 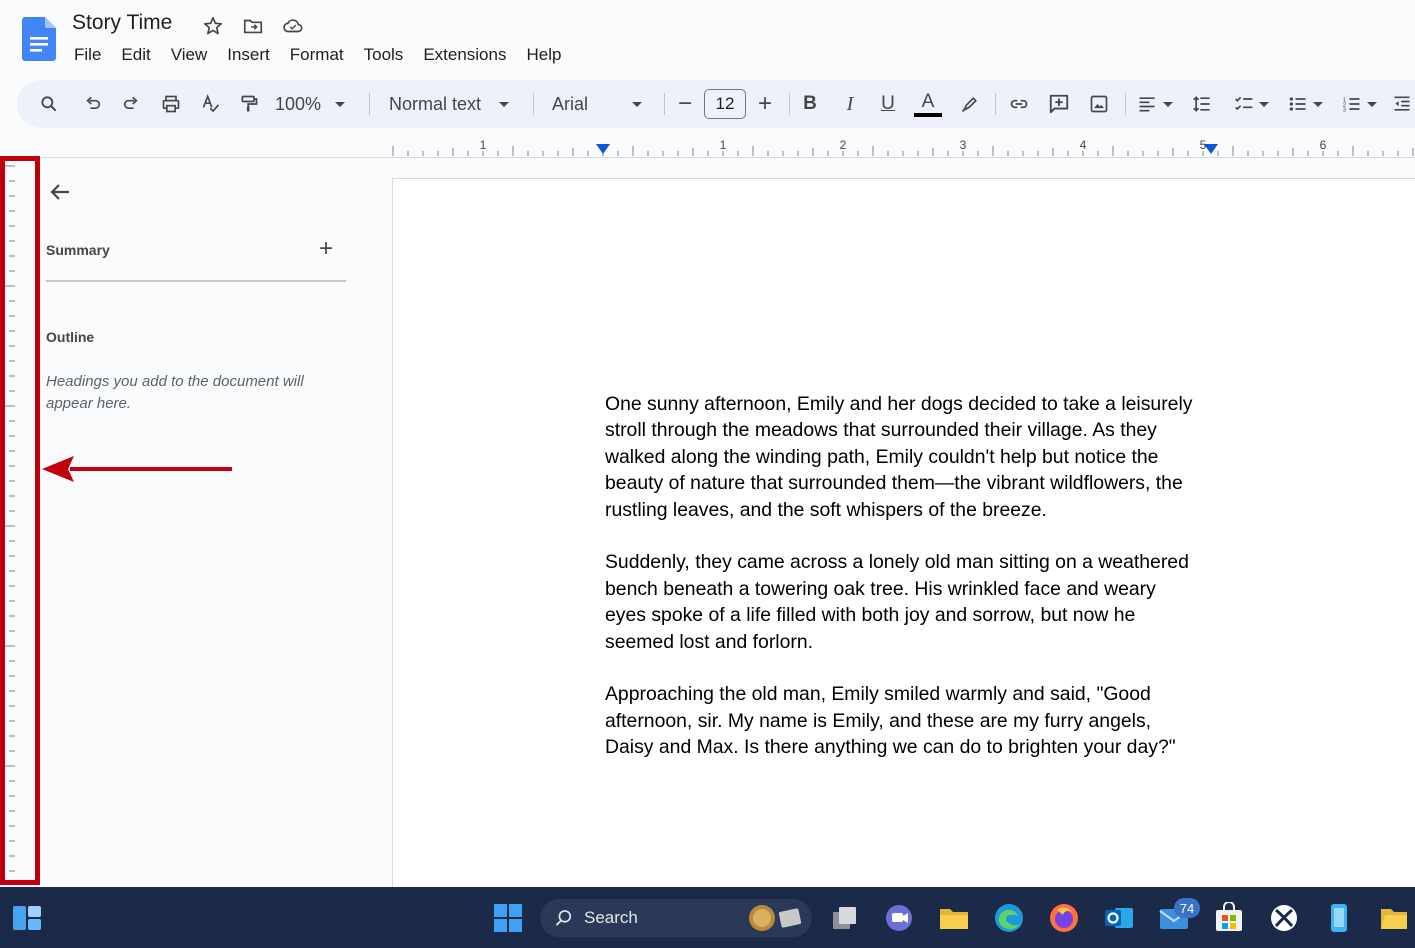 What do you see at coordinates (1083, 145) in the screenshot?
I see `ruler-number: 4` at bounding box center [1083, 145].